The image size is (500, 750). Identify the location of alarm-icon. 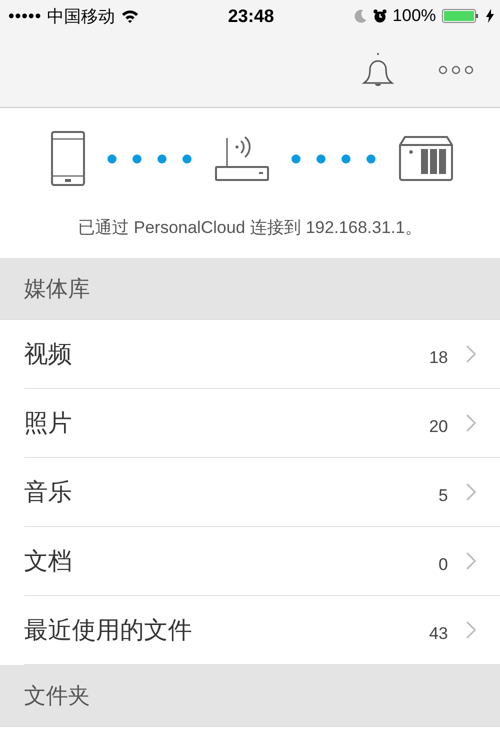
(379, 16).